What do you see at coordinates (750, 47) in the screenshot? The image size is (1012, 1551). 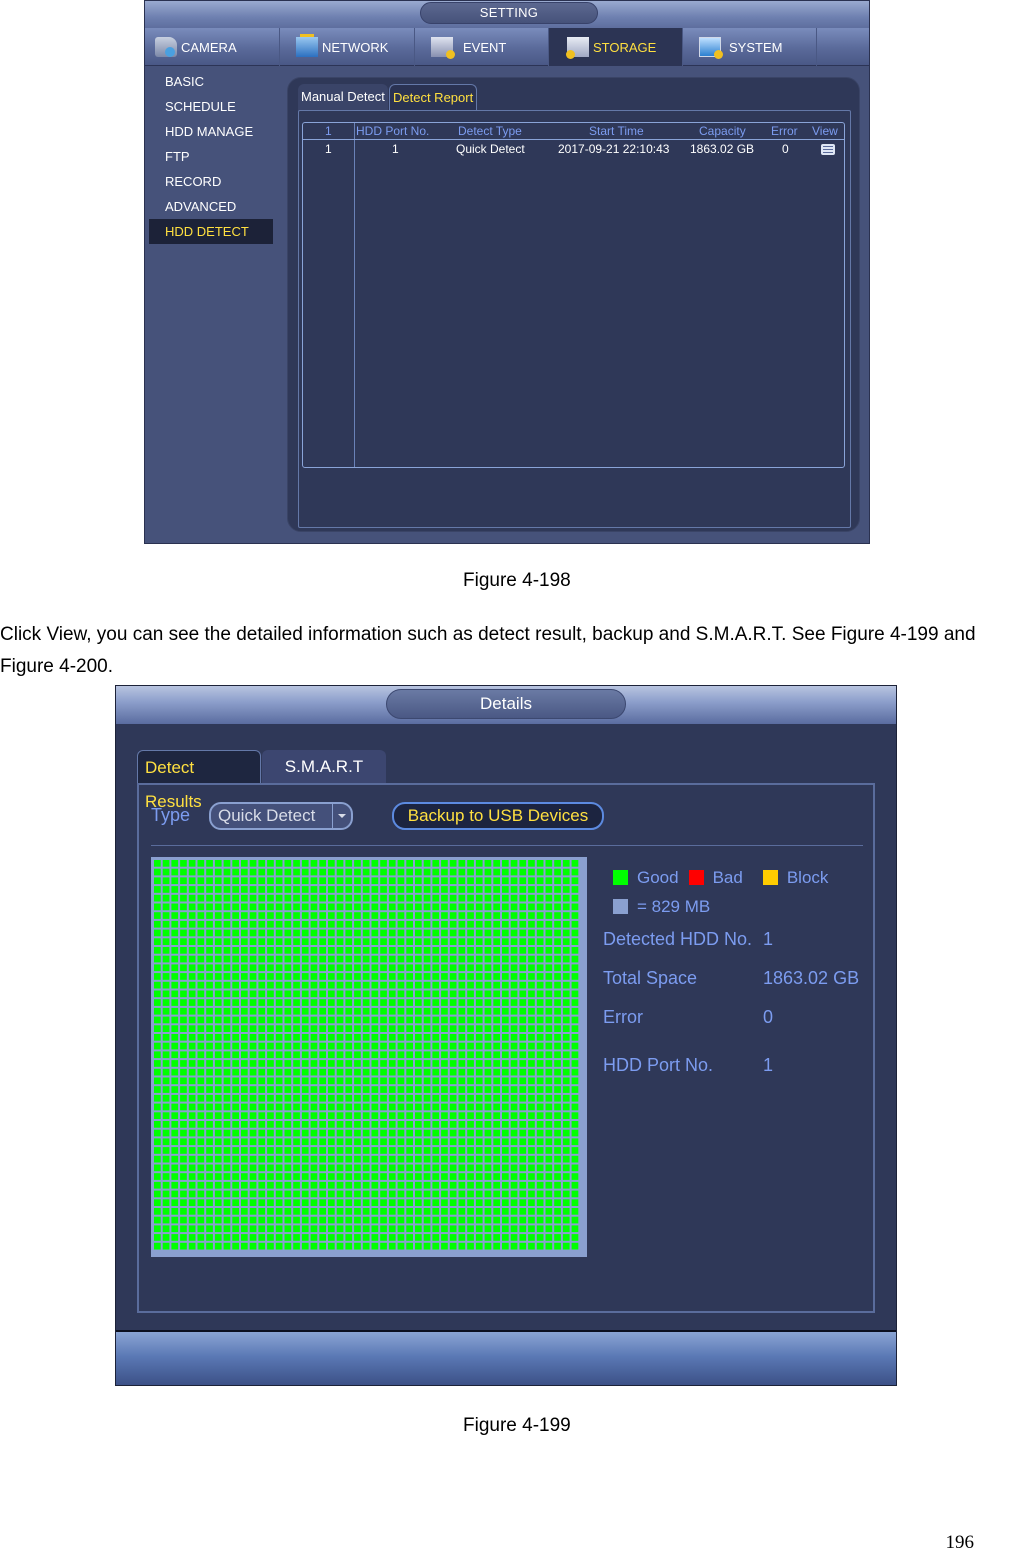 I see `tab-system: SYSTEM` at bounding box center [750, 47].